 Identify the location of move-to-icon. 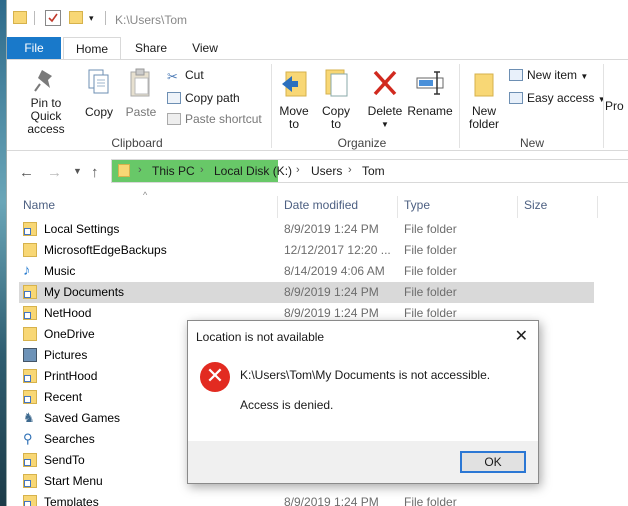
(294, 84).